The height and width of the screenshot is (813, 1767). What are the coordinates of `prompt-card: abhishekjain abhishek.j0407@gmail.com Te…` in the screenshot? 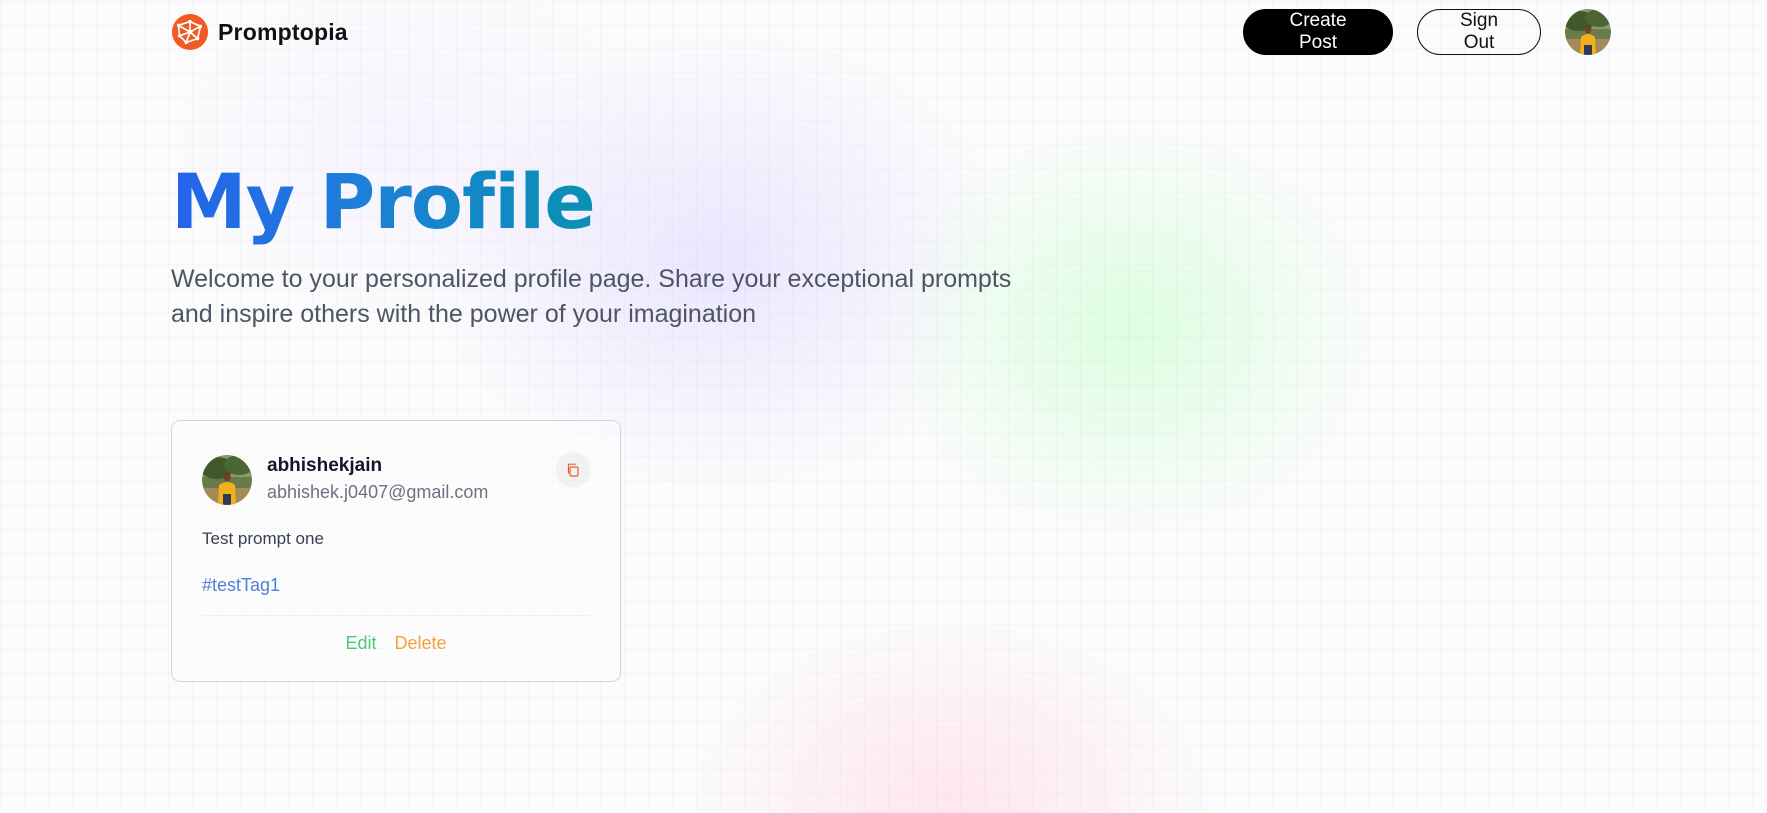 It's located at (396, 551).